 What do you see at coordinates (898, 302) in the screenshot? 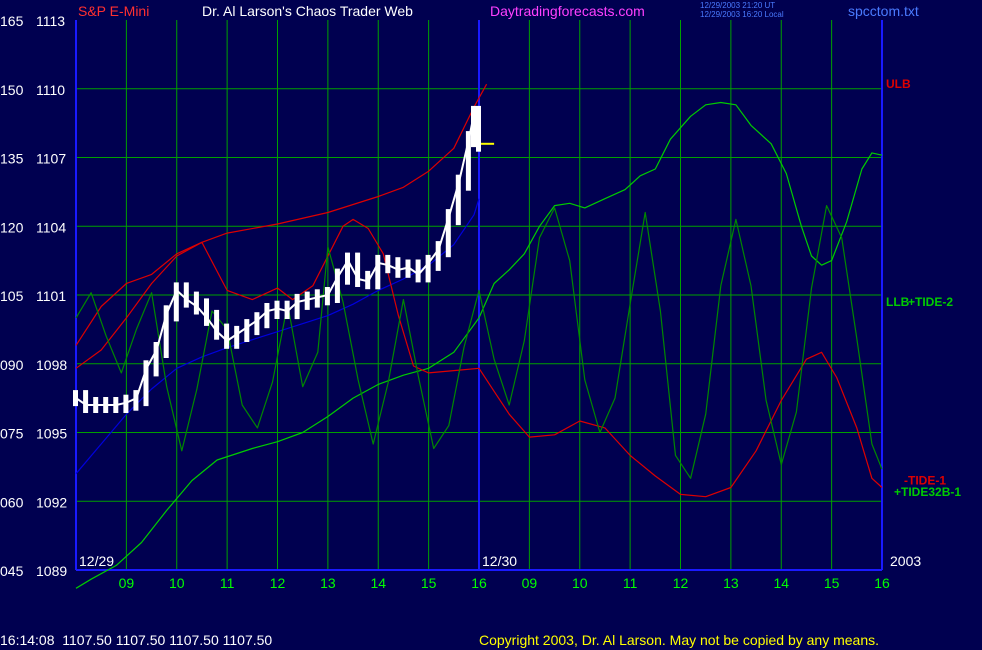
I see `series-label-llb: LLB` at bounding box center [898, 302].